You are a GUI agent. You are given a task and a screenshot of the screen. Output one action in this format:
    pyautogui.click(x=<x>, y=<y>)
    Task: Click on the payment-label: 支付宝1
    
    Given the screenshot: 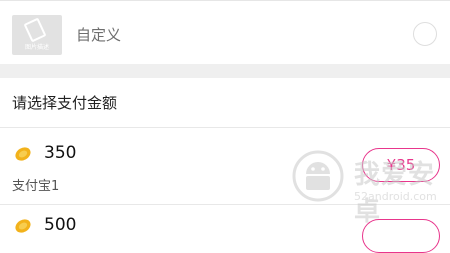 What is the action you would take?
    pyautogui.click(x=36, y=186)
    